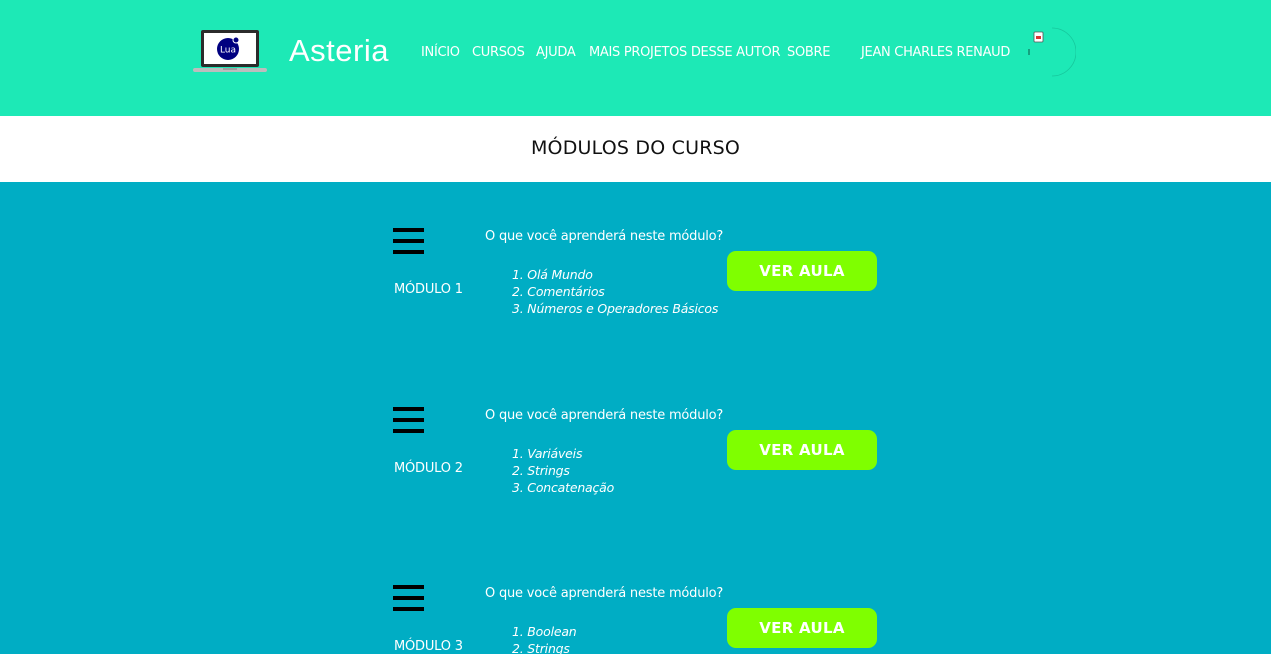  What do you see at coordinates (558, 291) in the screenshot?
I see `topic-item: 2. Comentários` at bounding box center [558, 291].